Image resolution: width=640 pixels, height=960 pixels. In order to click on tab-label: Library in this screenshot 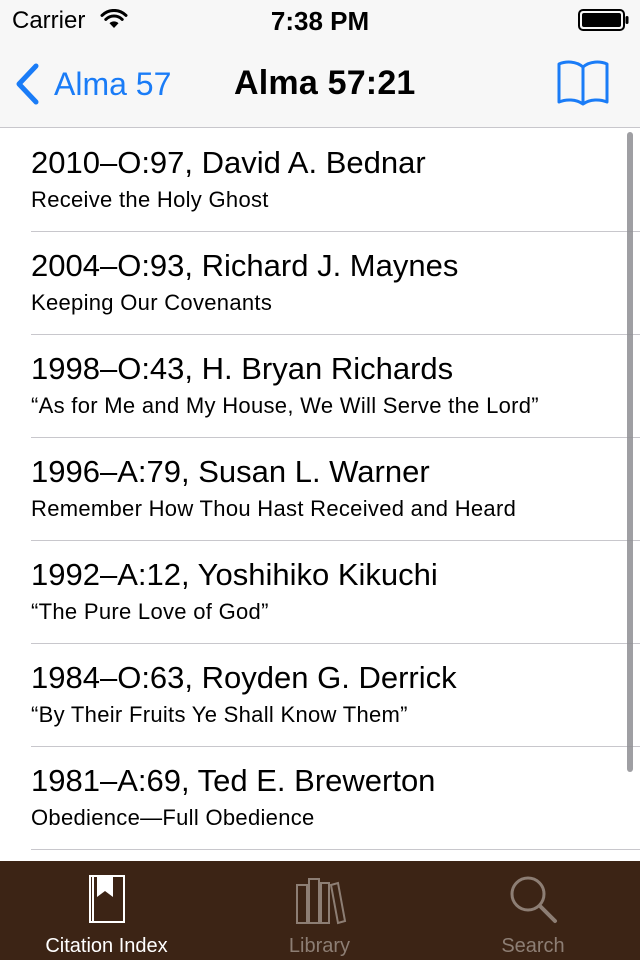, I will do `click(319, 946)`.